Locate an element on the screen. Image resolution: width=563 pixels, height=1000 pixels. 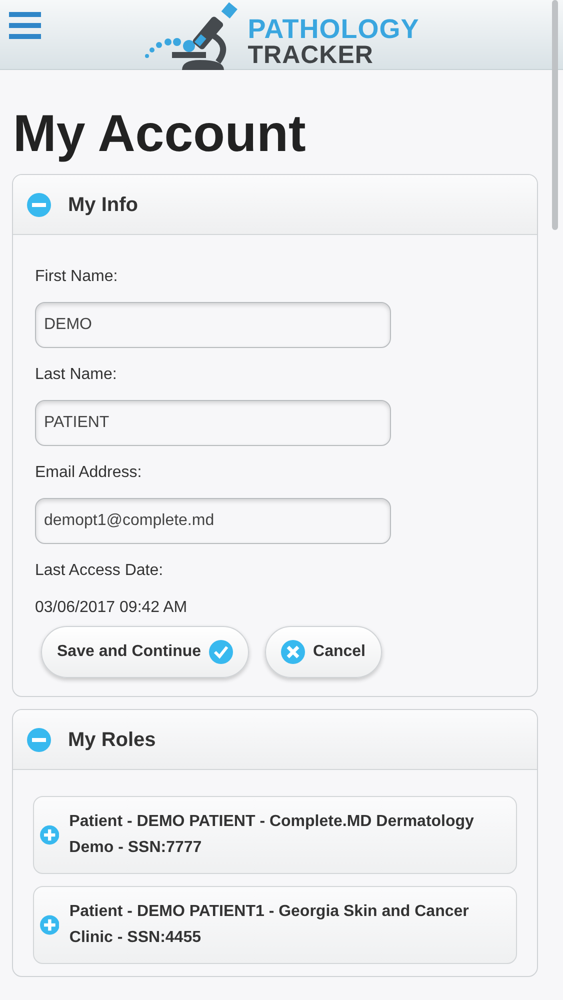
field-label: Last Name: is located at coordinates (76, 375).